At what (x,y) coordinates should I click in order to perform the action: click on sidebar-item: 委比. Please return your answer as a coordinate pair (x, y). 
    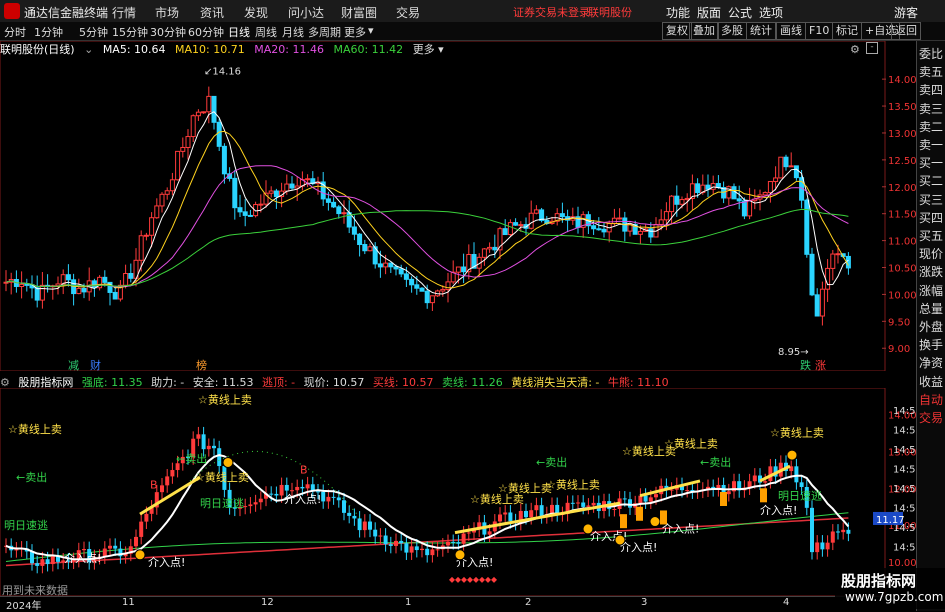
    Looking at the image, I should click on (931, 53).